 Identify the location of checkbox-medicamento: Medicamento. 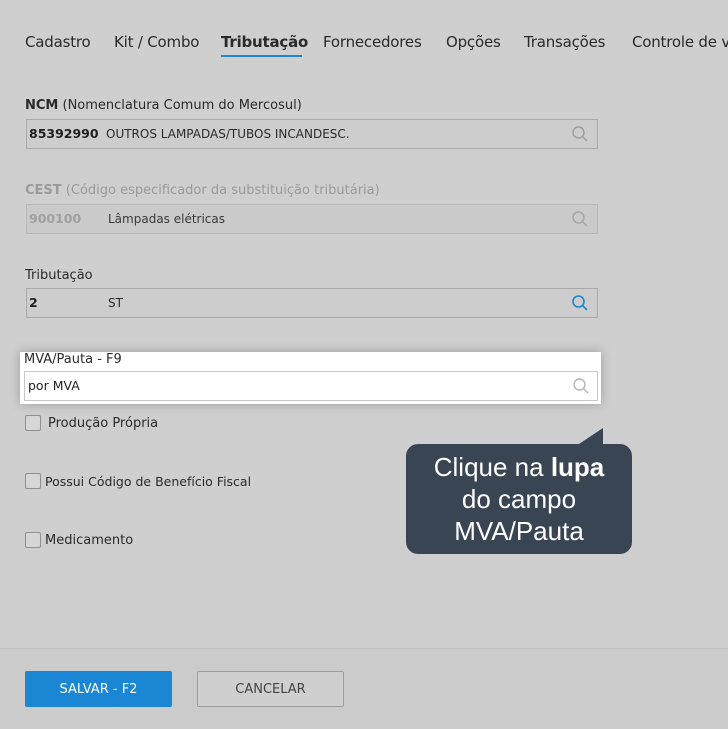
(79, 540).